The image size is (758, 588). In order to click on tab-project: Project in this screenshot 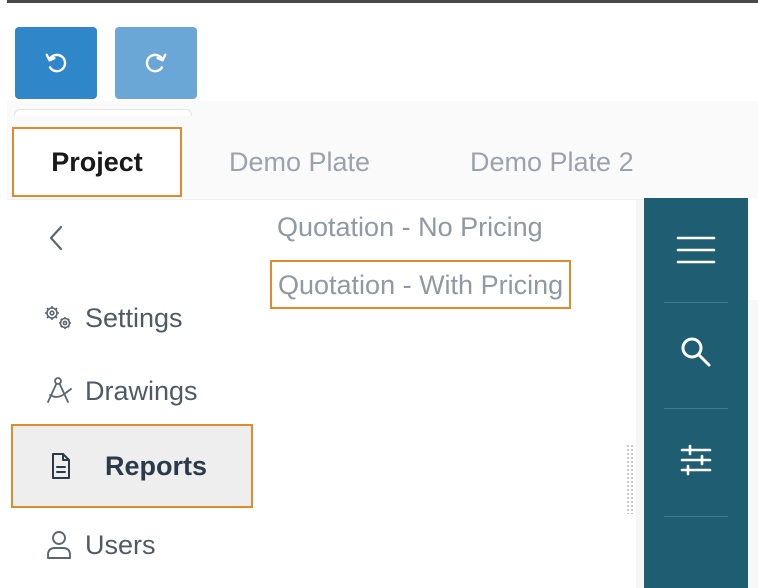, I will do `click(97, 162)`.